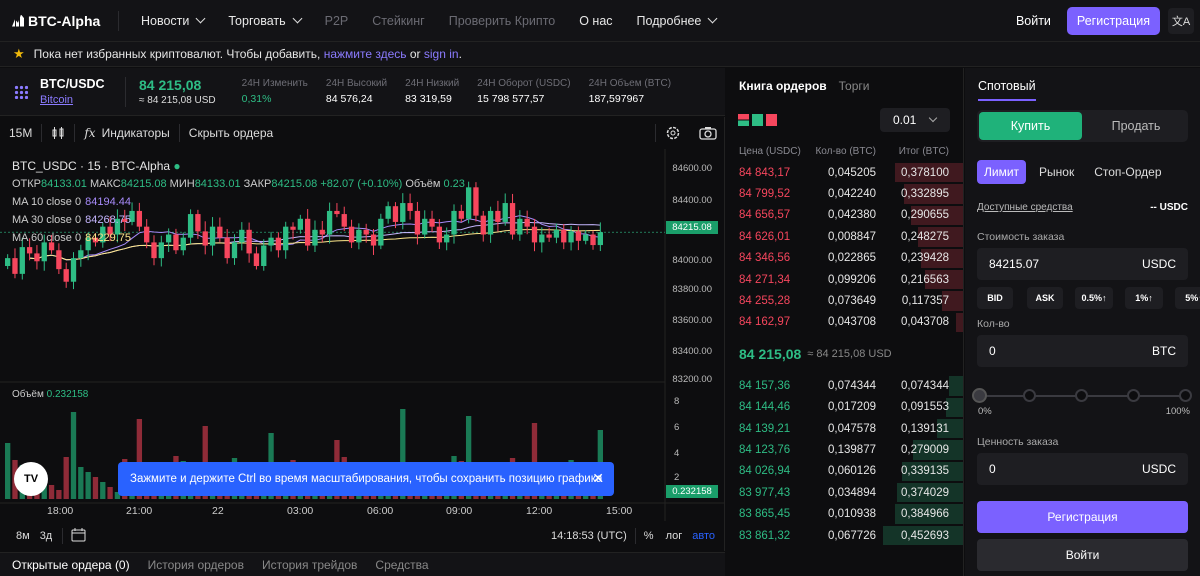 This screenshot has height=576, width=1200. I want to click on slider-handle, so click(979, 395).